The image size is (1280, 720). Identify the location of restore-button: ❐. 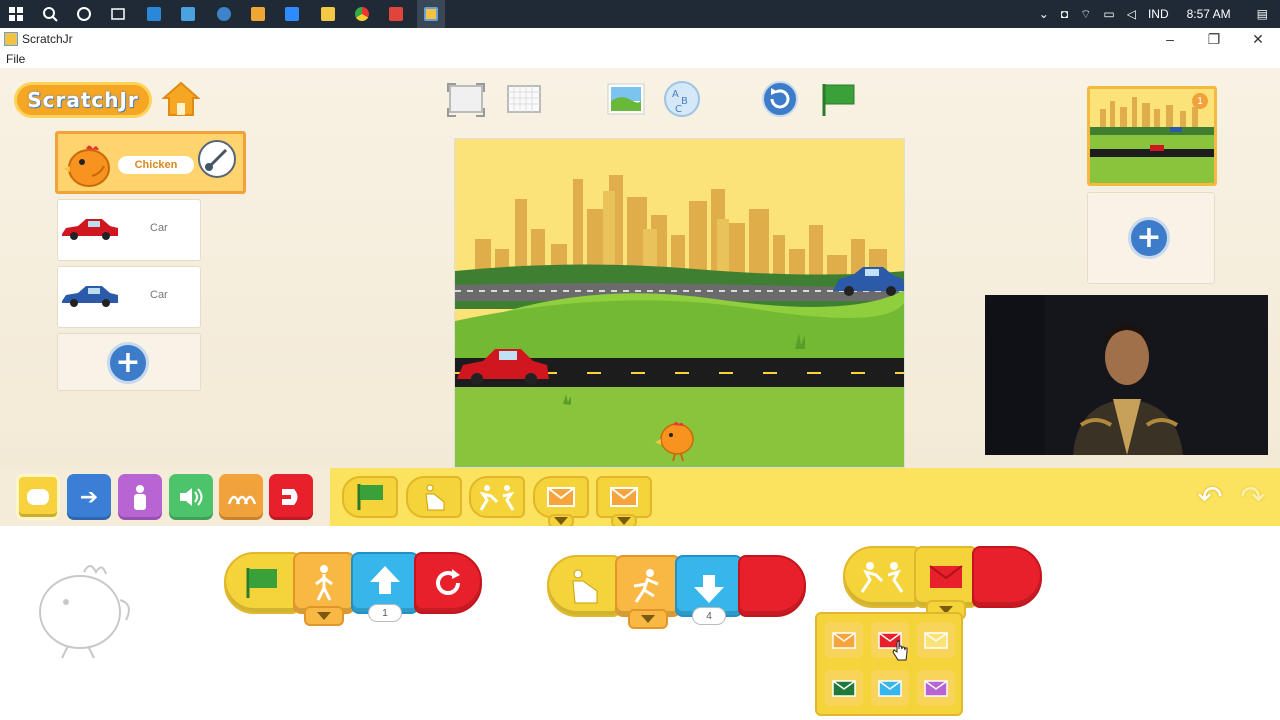
(1214, 39).